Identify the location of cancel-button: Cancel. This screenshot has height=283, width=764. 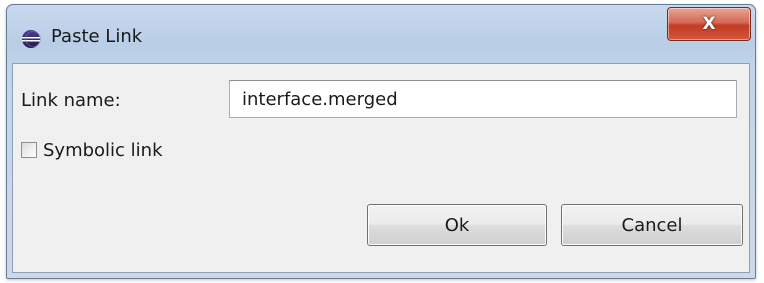
(652, 225).